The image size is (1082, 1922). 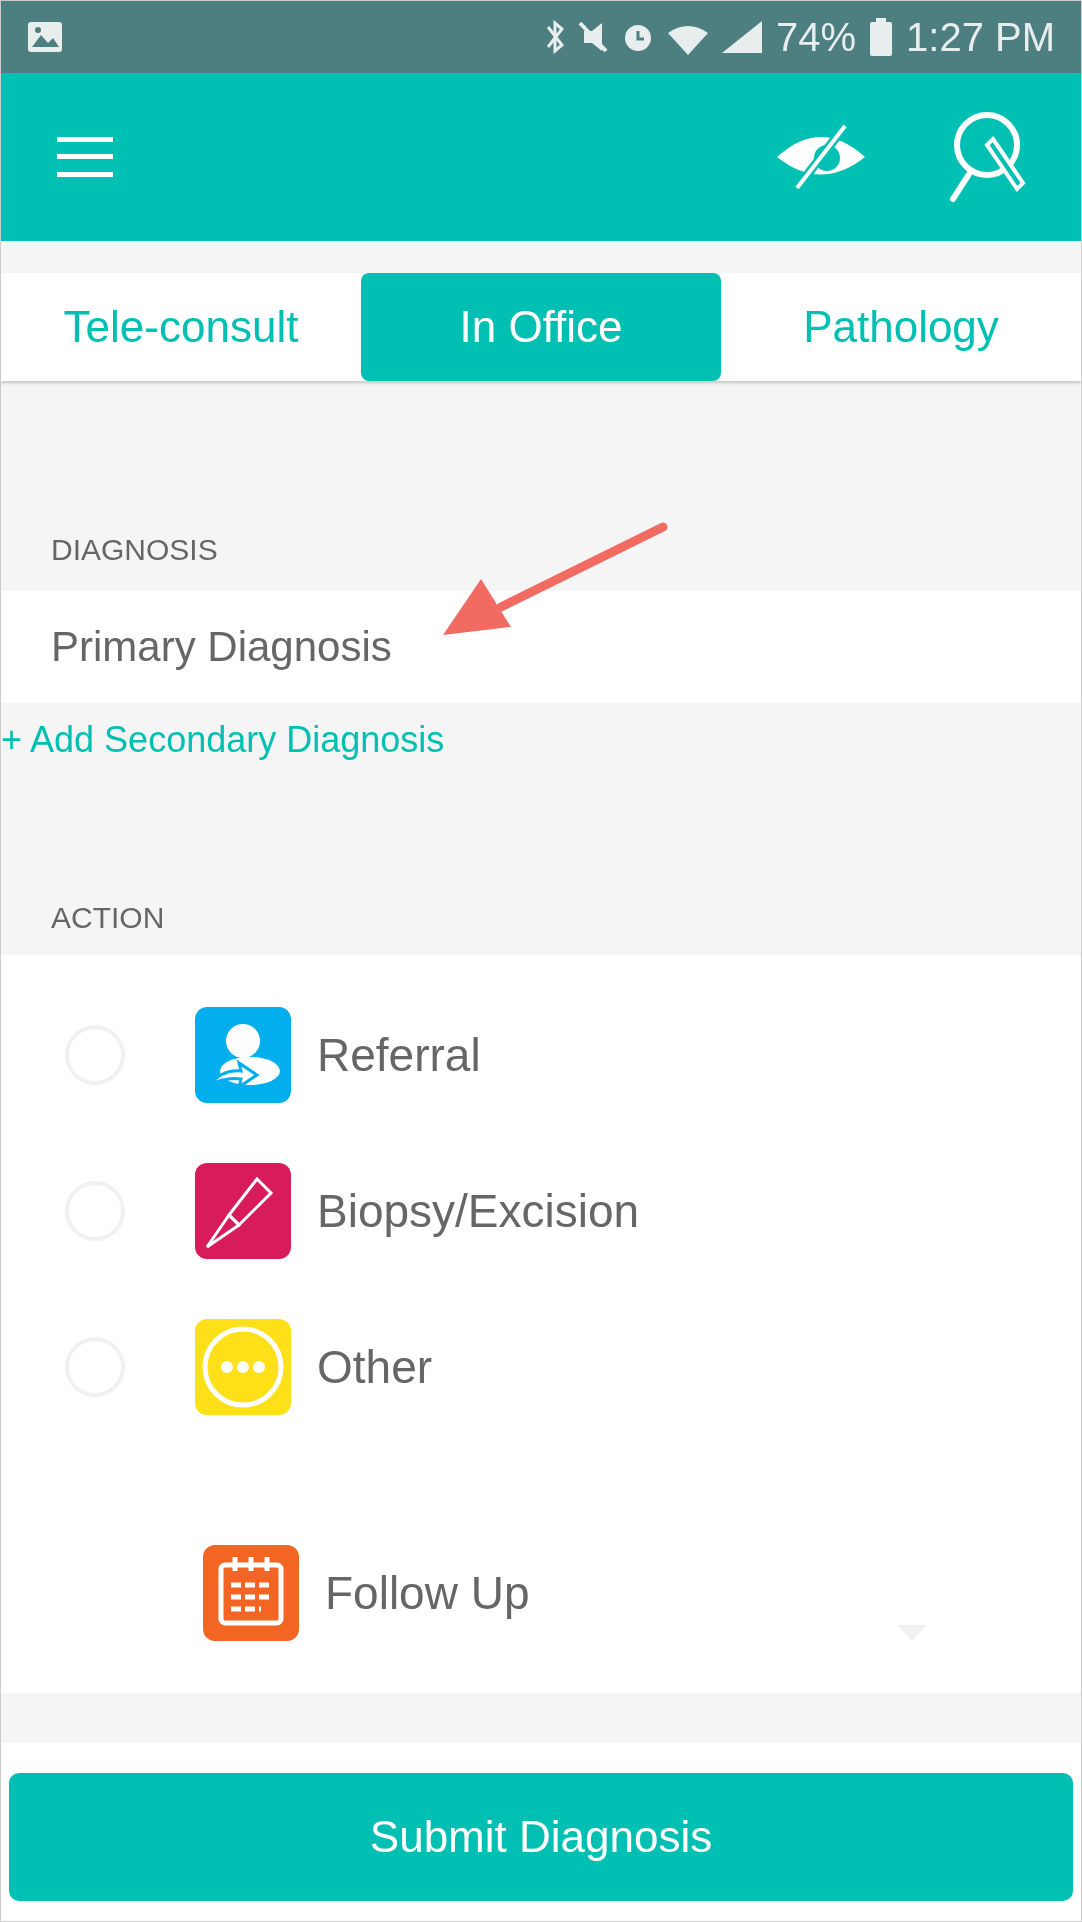 What do you see at coordinates (816, 37) in the screenshot?
I see `battery-level: 74%` at bounding box center [816, 37].